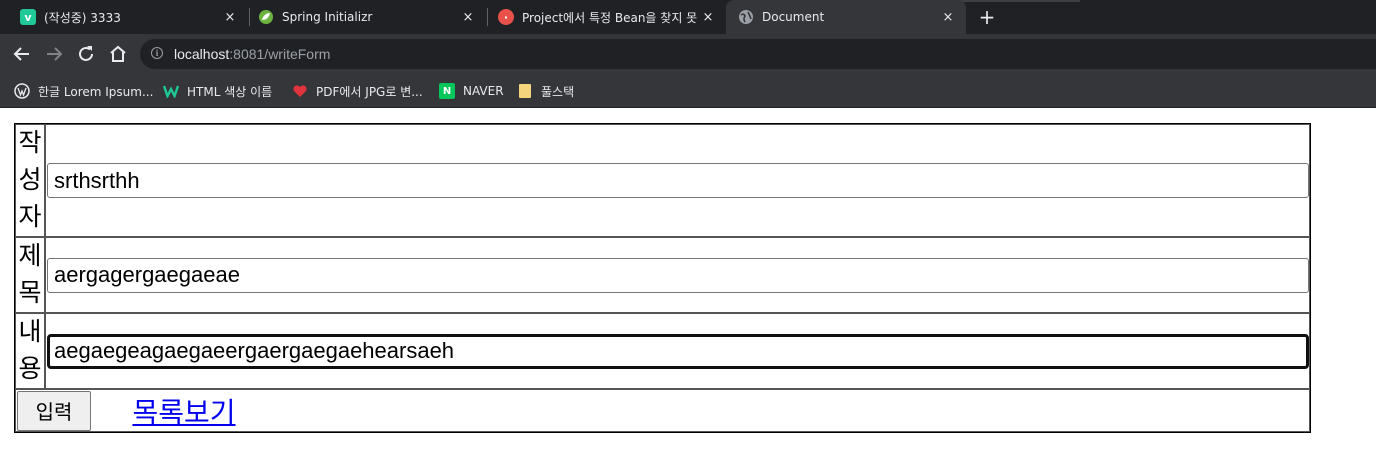 The height and width of the screenshot is (472, 1376). I want to click on content-field-cell, so click(677, 351).